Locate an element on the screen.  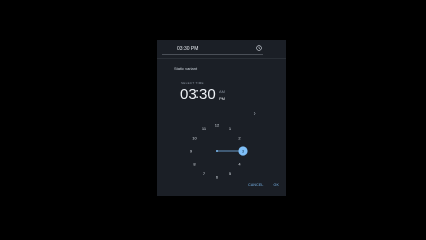
dial-number-4: 4 is located at coordinates (239, 163).